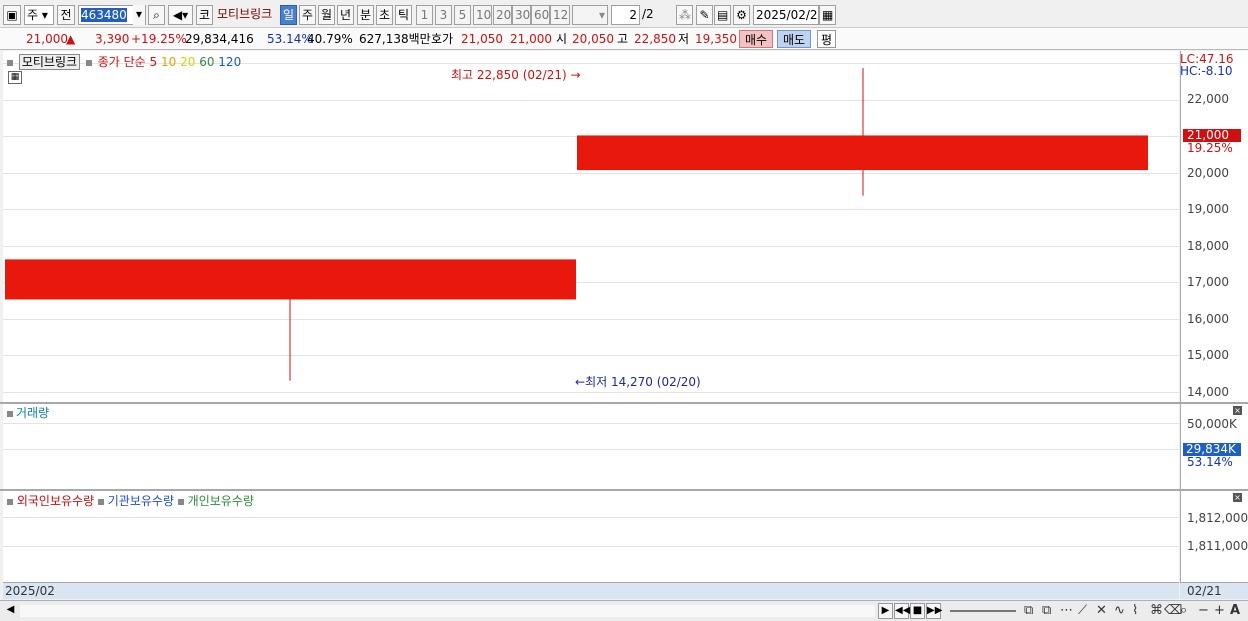 This screenshot has height=621, width=1248. What do you see at coordinates (30, 591) in the screenshot?
I see `x-axis-start: 2025/02` at bounding box center [30, 591].